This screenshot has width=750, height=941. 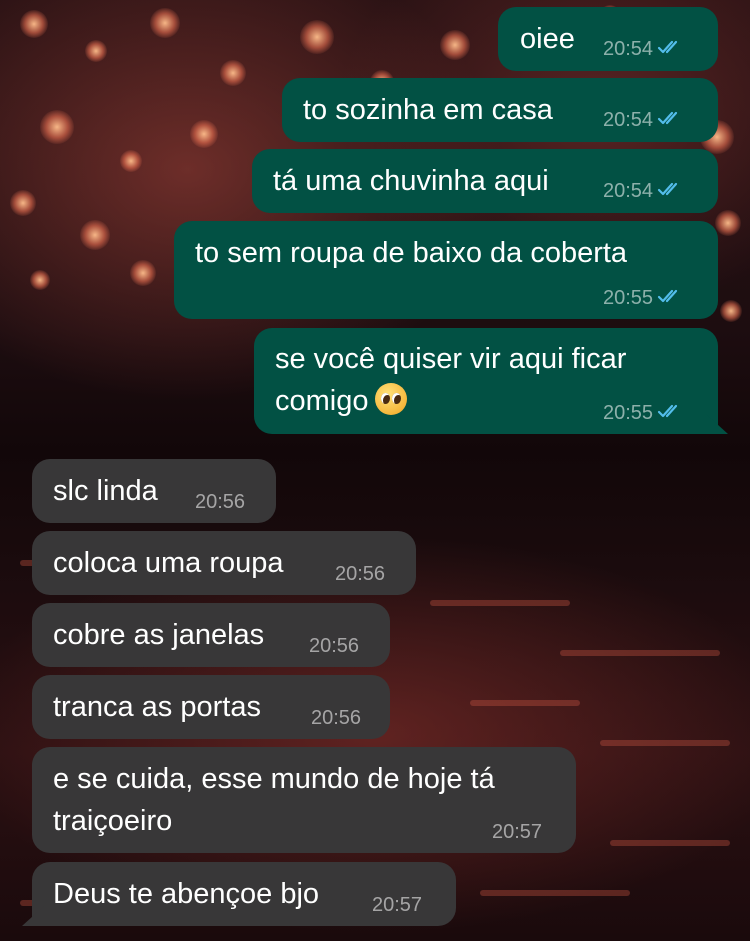 I want to click on message-text: Deus te abençoe bjo, so click(x=186, y=894).